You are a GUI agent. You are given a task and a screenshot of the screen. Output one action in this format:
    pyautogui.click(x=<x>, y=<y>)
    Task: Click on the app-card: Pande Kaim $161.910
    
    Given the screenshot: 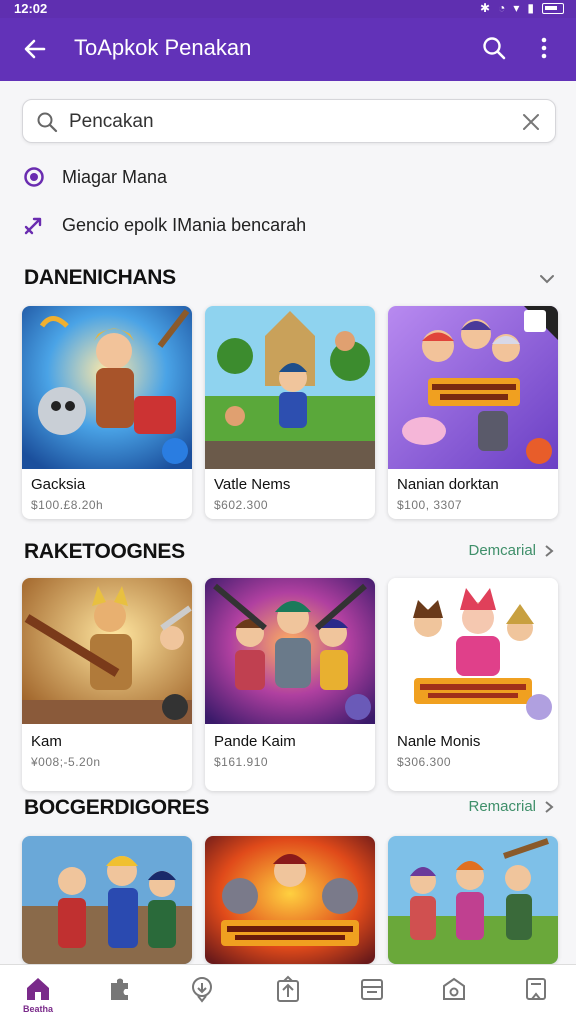 What is the action you would take?
    pyautogui.click(x=290, y=684)
    